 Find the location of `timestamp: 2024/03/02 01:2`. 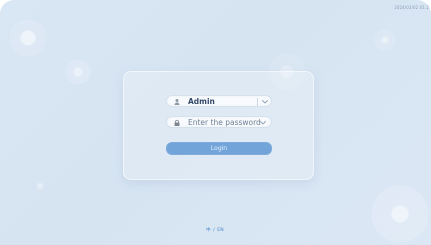

timestamp: 2024/03/02 01:2 is located at coordinates (411, 7).